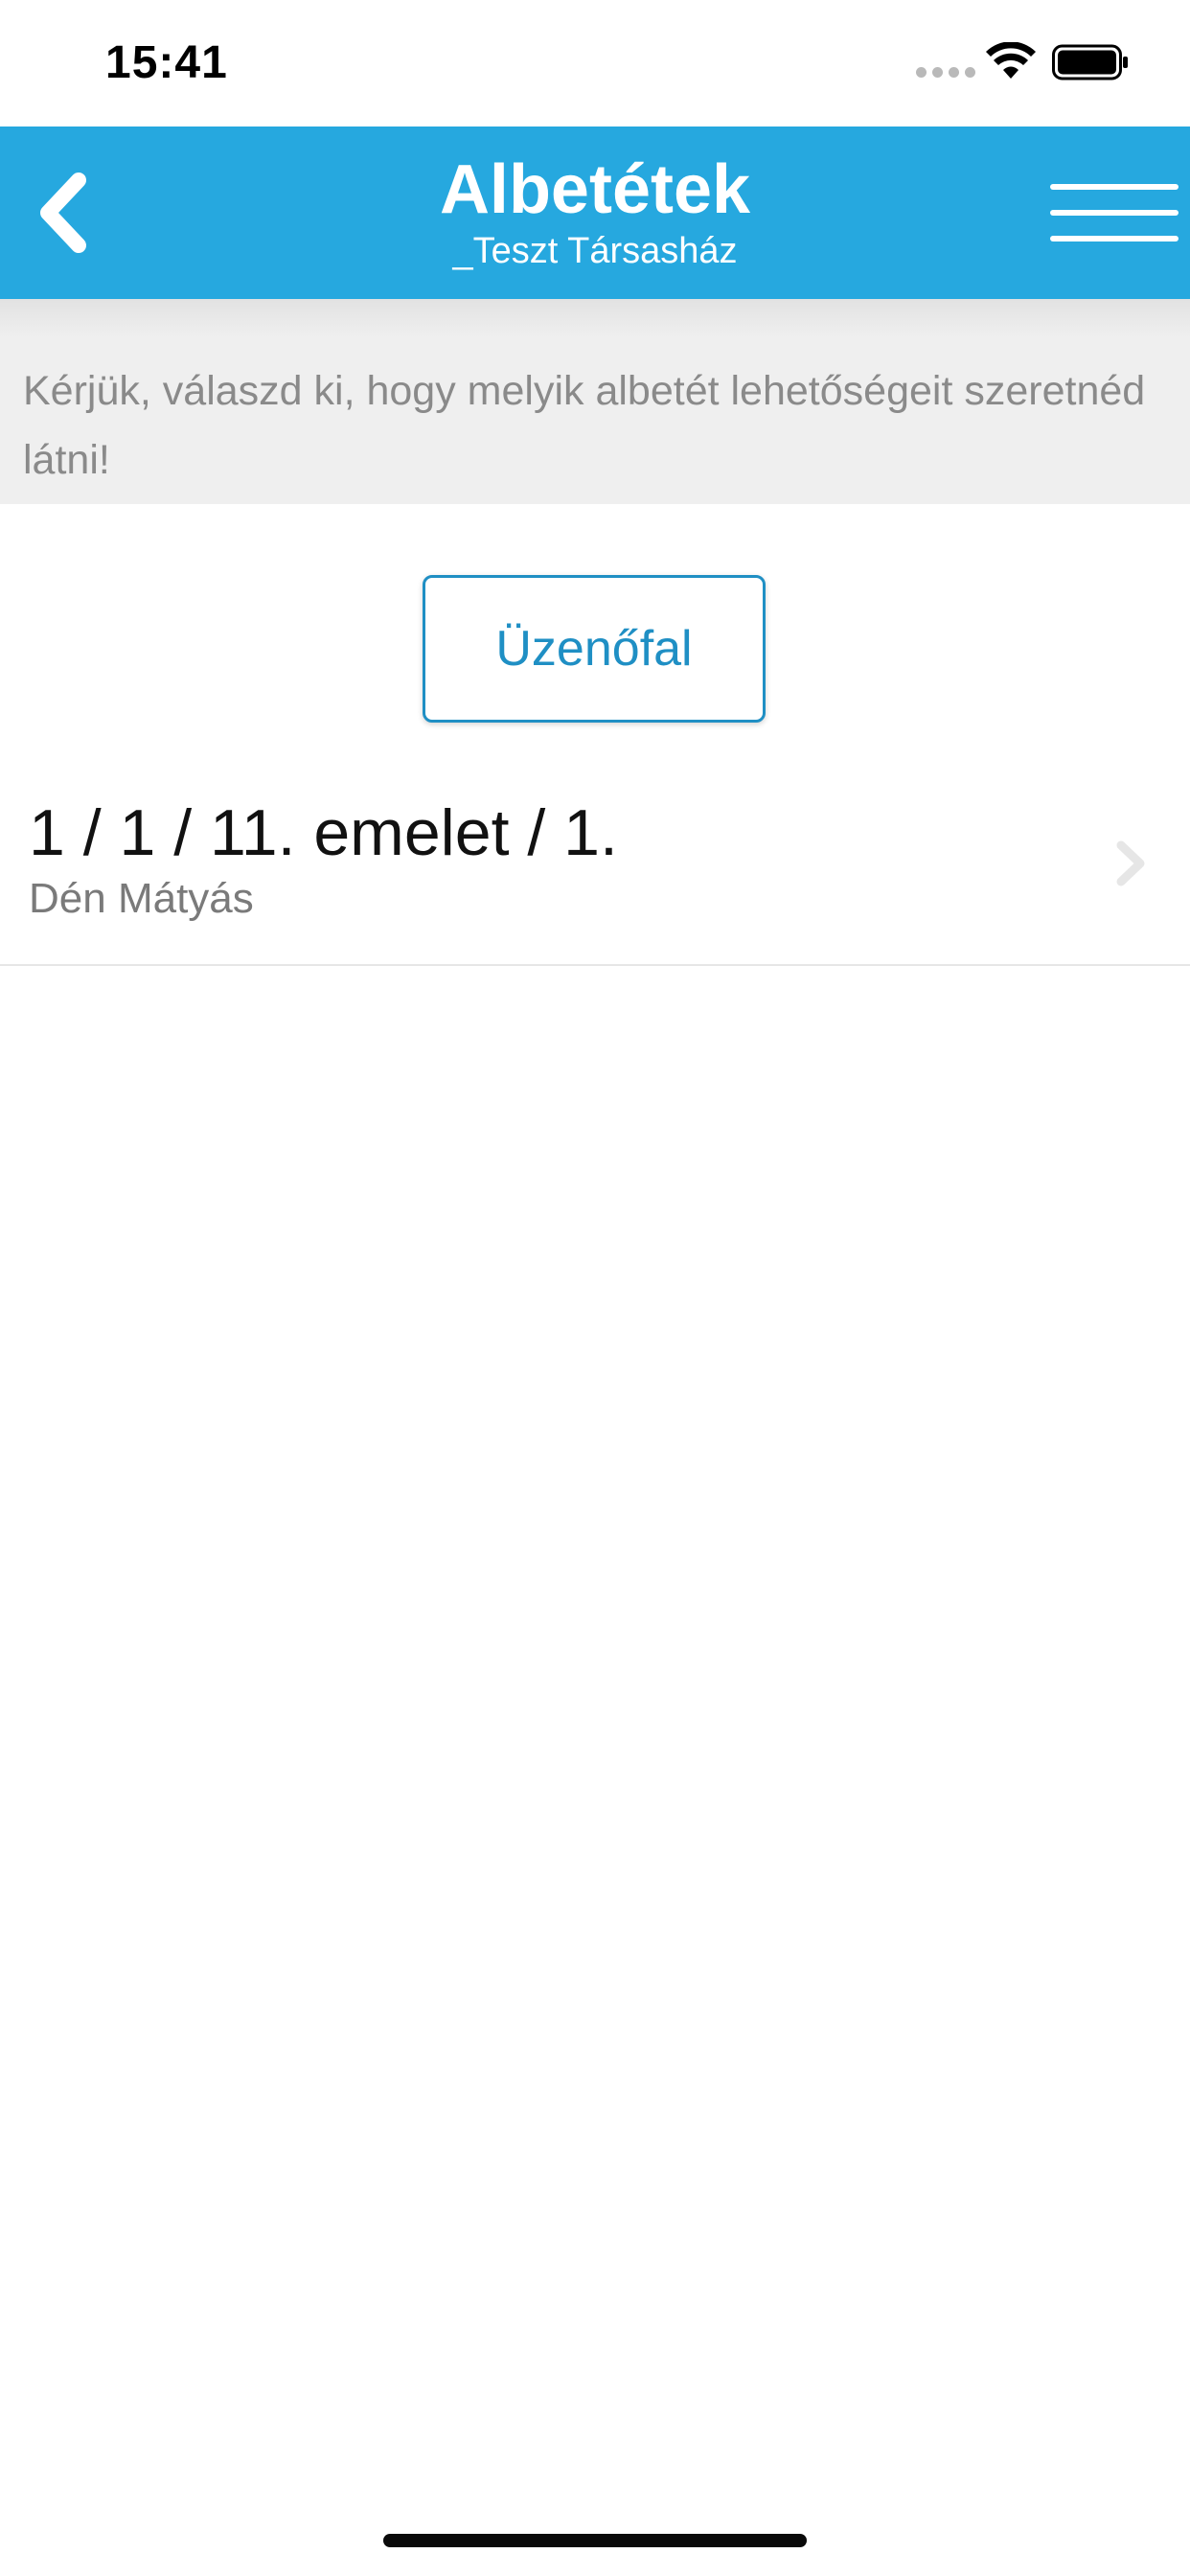 The height and width of the screenshot is (2576, 1190). What do you see at coordinates (1131, 863) in the screenshot?
I see `chevron-right-icon` at bounding box center [1131, 863].